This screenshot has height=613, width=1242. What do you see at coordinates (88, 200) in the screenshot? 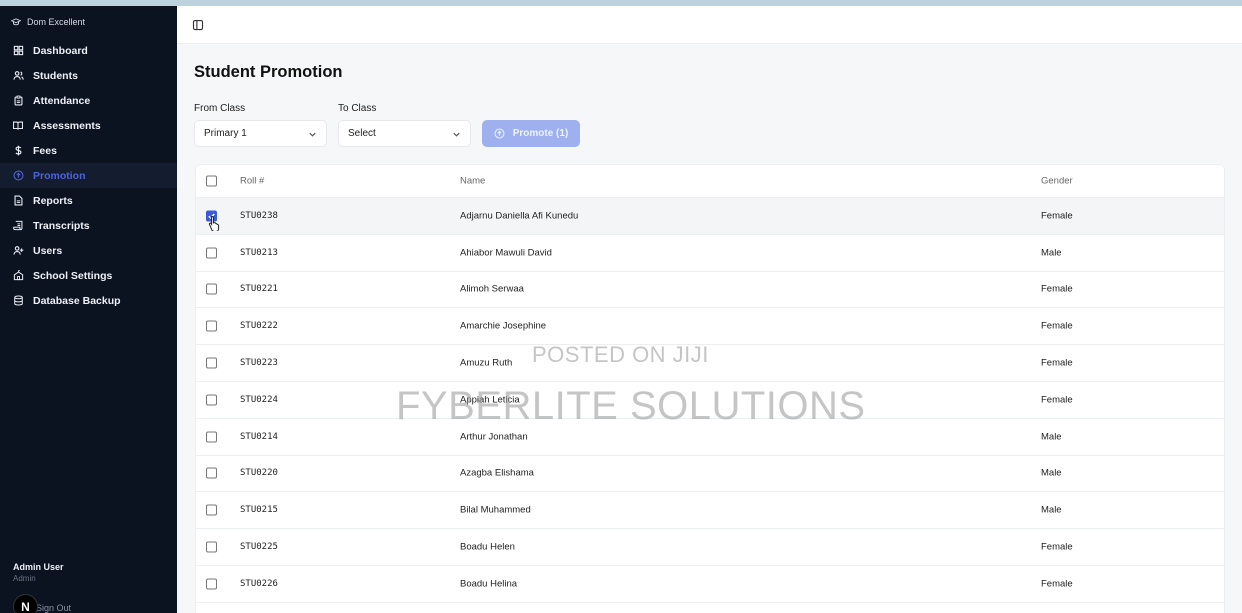
I see `sidebar-item-reports: Reports` at bounding box center [88, 200].